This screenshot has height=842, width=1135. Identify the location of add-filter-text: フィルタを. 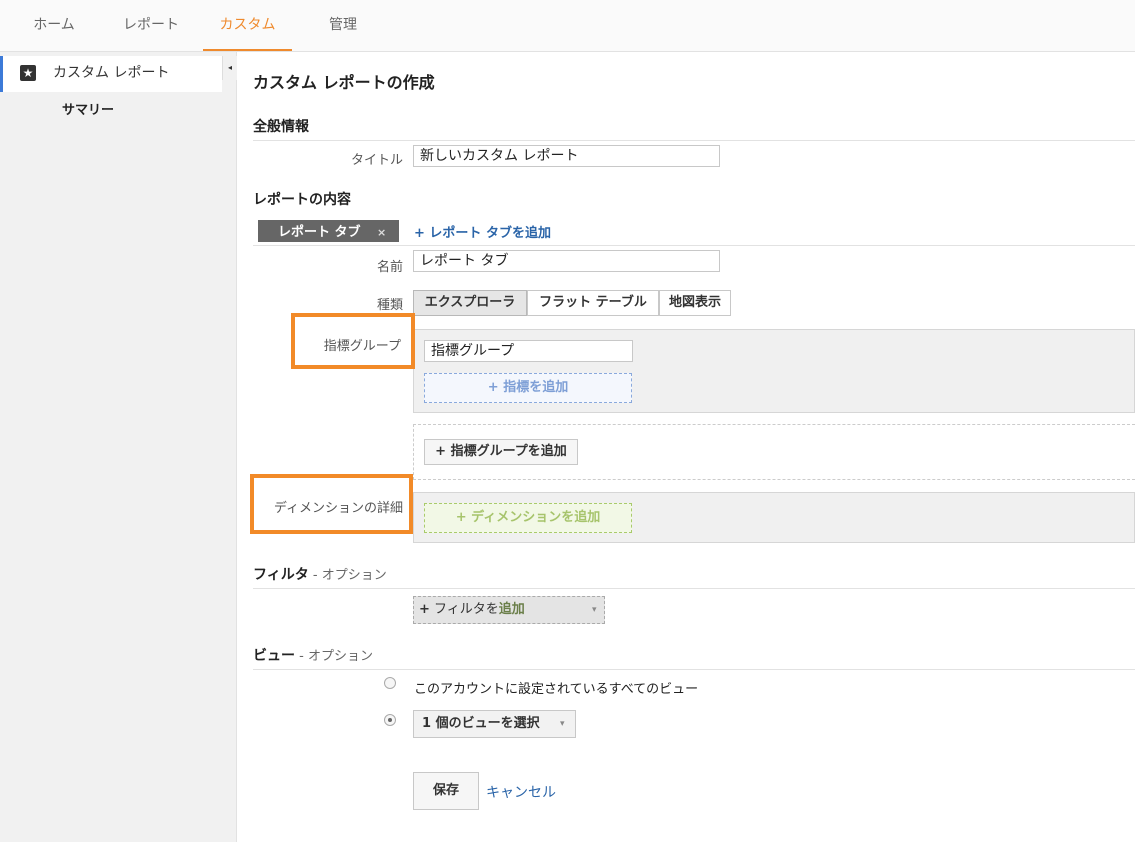
(464, 609).